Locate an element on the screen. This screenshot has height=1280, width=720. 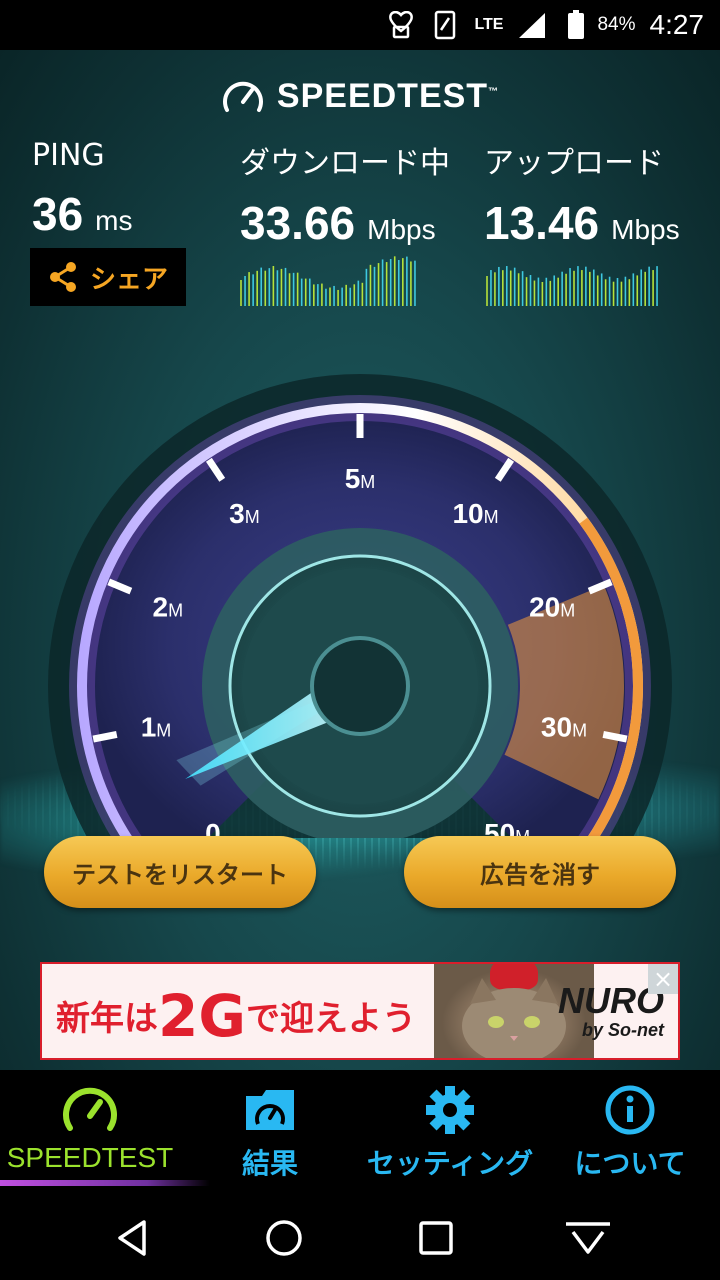
app-logo: SPEEDTEST™ is located at coordinates (360, 96).